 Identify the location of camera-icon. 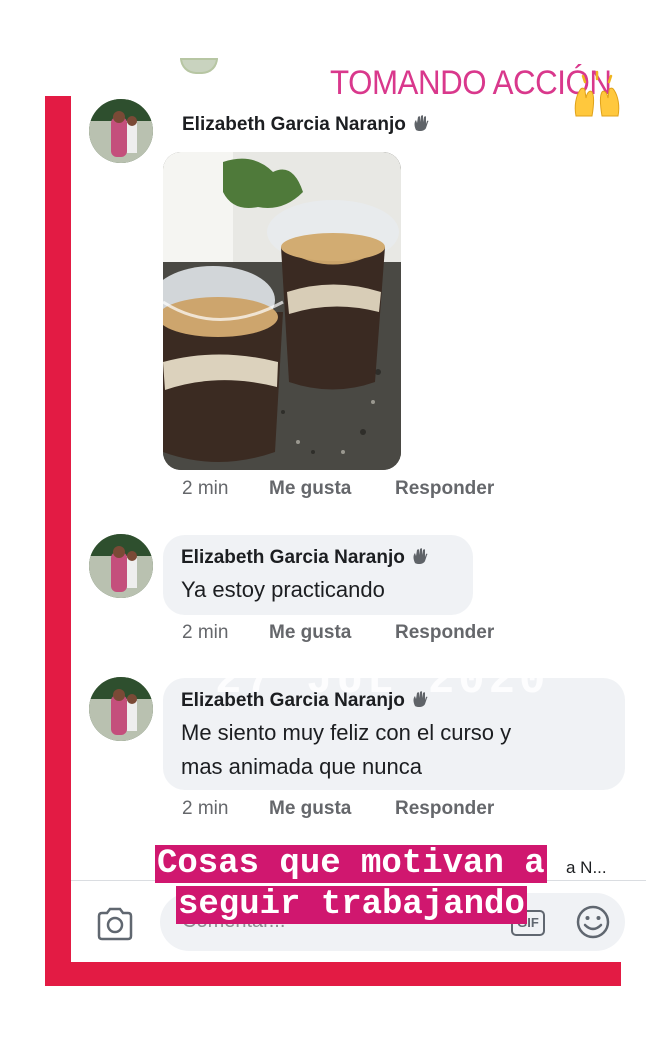
(115, 924).